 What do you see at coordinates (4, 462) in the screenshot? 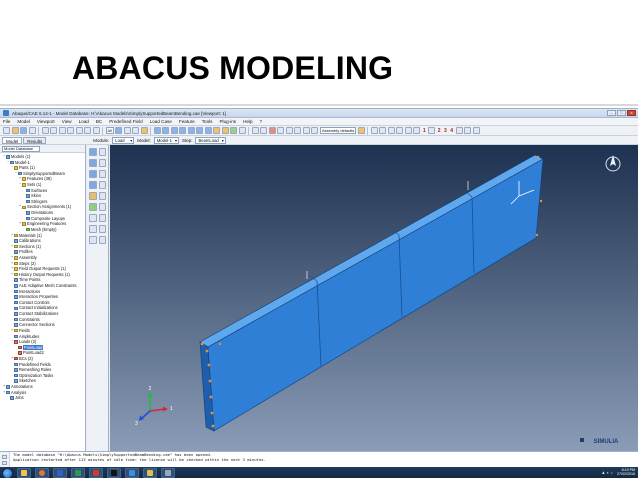
I see `python-tab-icon` at bounding box center [4, 462].